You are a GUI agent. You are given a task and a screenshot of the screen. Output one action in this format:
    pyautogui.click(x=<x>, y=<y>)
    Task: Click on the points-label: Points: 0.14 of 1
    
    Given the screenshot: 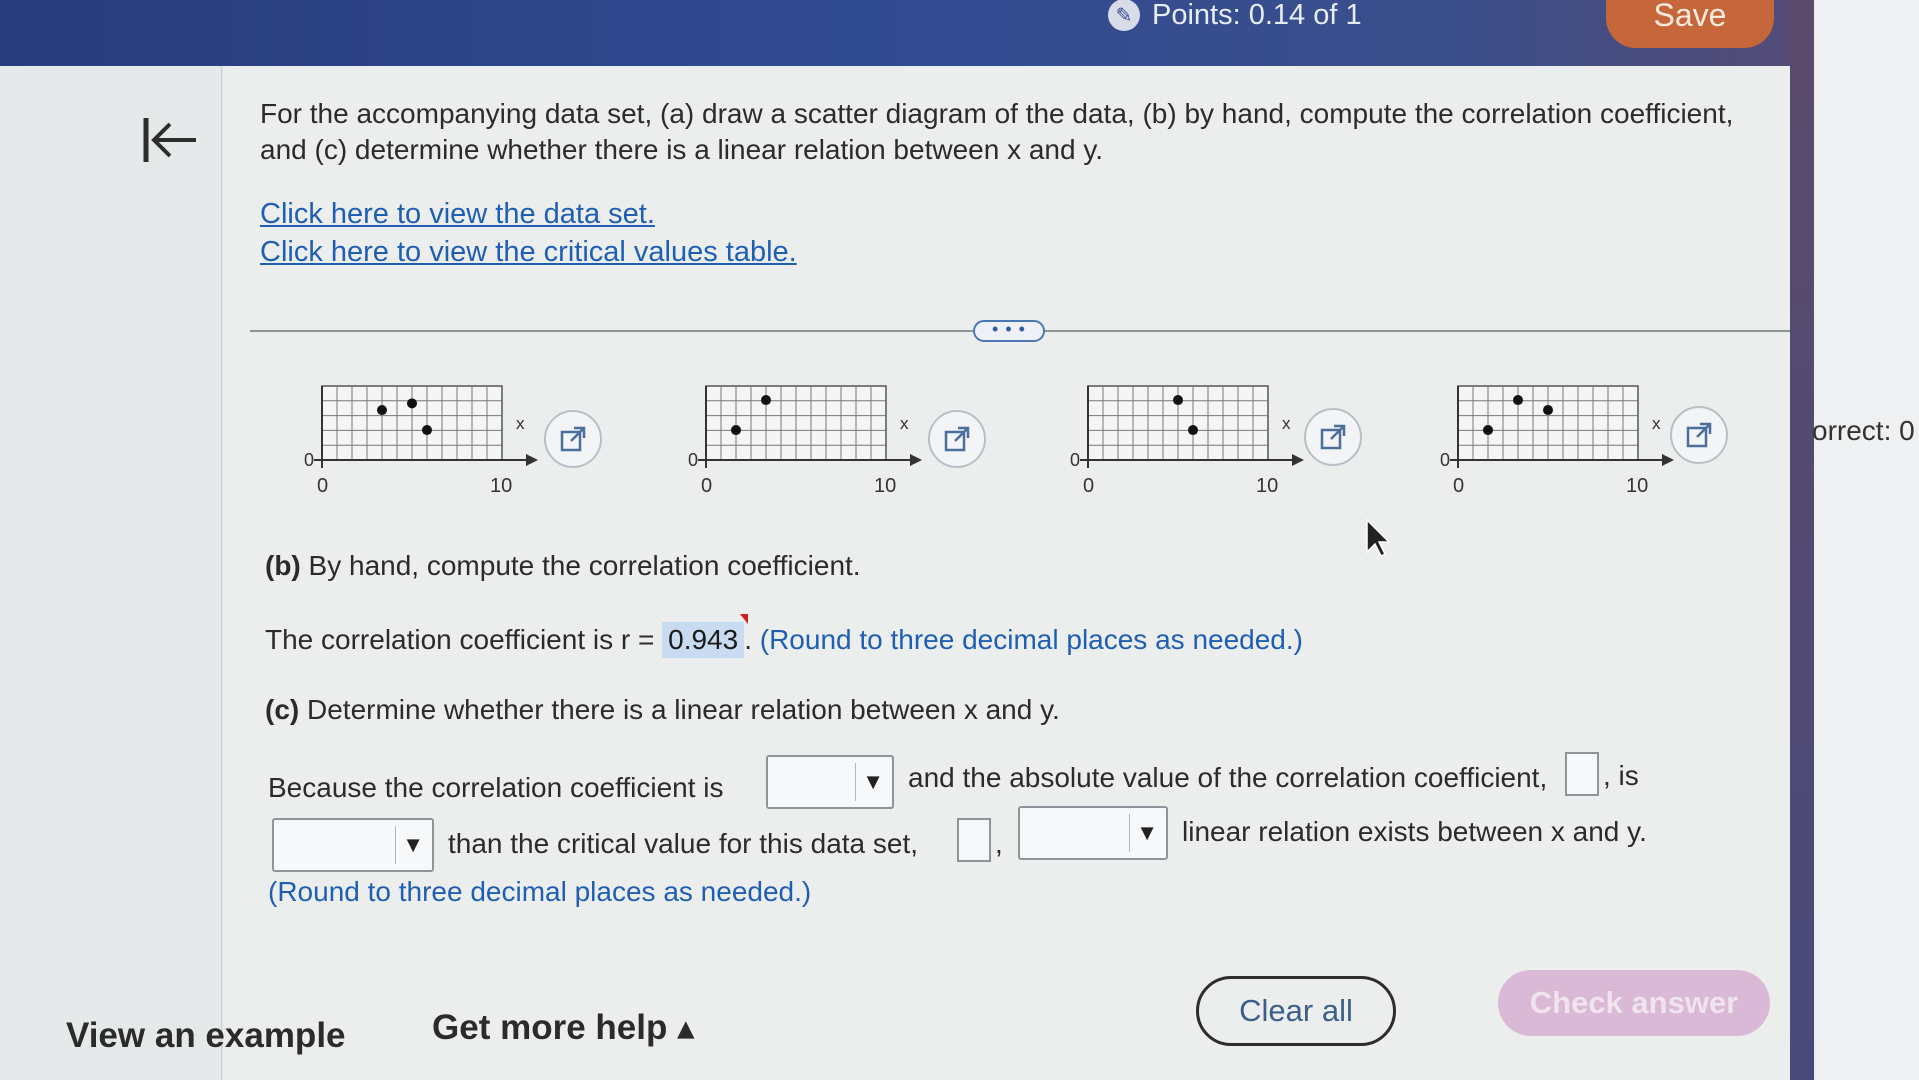 What is the action you would take?
    pyautogui.click(x=1257, y=15)
    